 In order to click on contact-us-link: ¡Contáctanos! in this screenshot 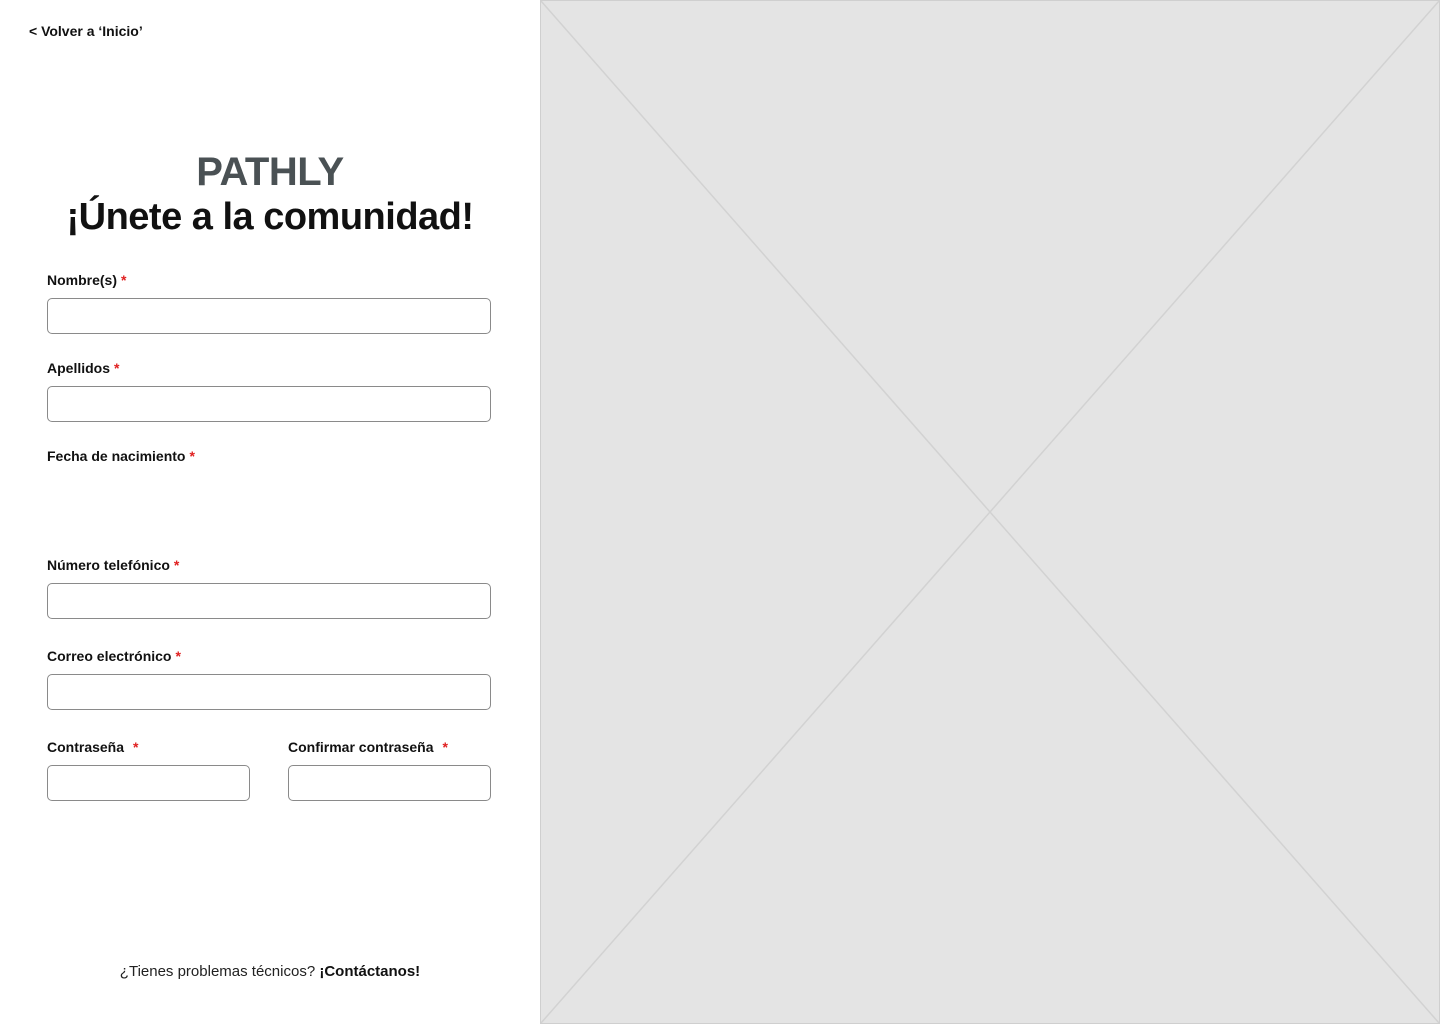, I will do `click(369, 971)`.